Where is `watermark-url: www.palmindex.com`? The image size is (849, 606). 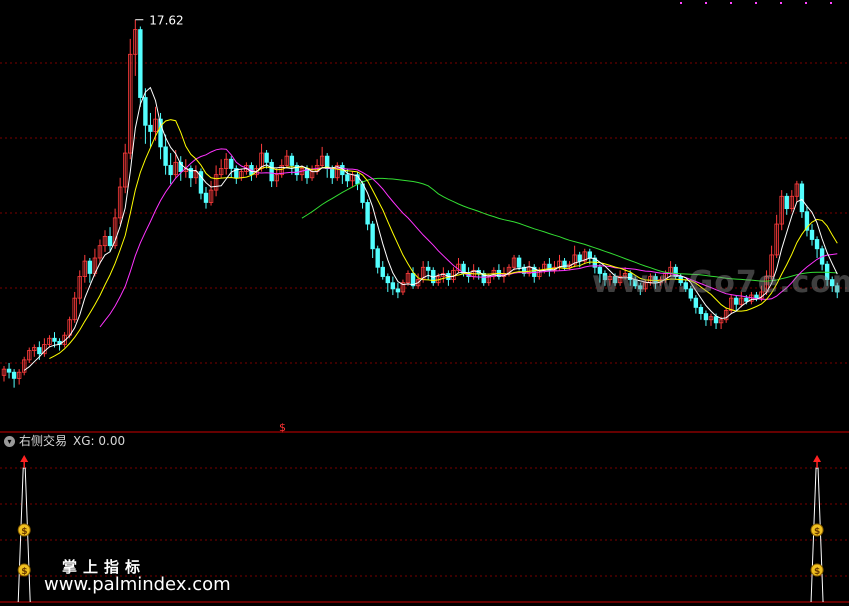
watermark-url: www.palmindex.com is located at coordinates (137, 584).